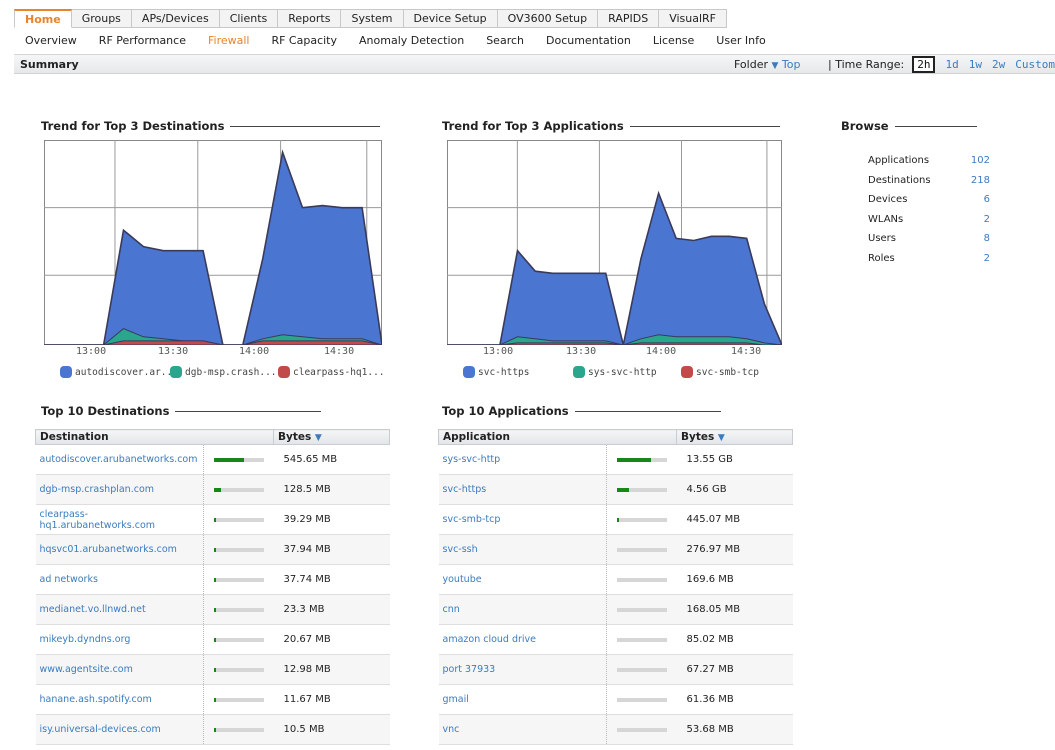 The image size is (1055, 750). Describe the element at coordinates (615, 372) in the screenshot. I see `legend-item-sys-svc-http: sys-svc-http` at that location.